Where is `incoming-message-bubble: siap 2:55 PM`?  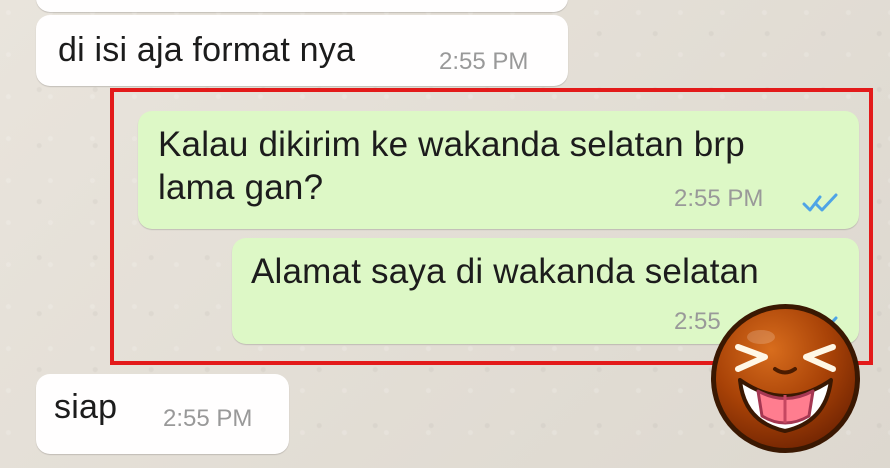 incoming-message-bubble: siap 2:55 PM is located at coordinates (162, 414).